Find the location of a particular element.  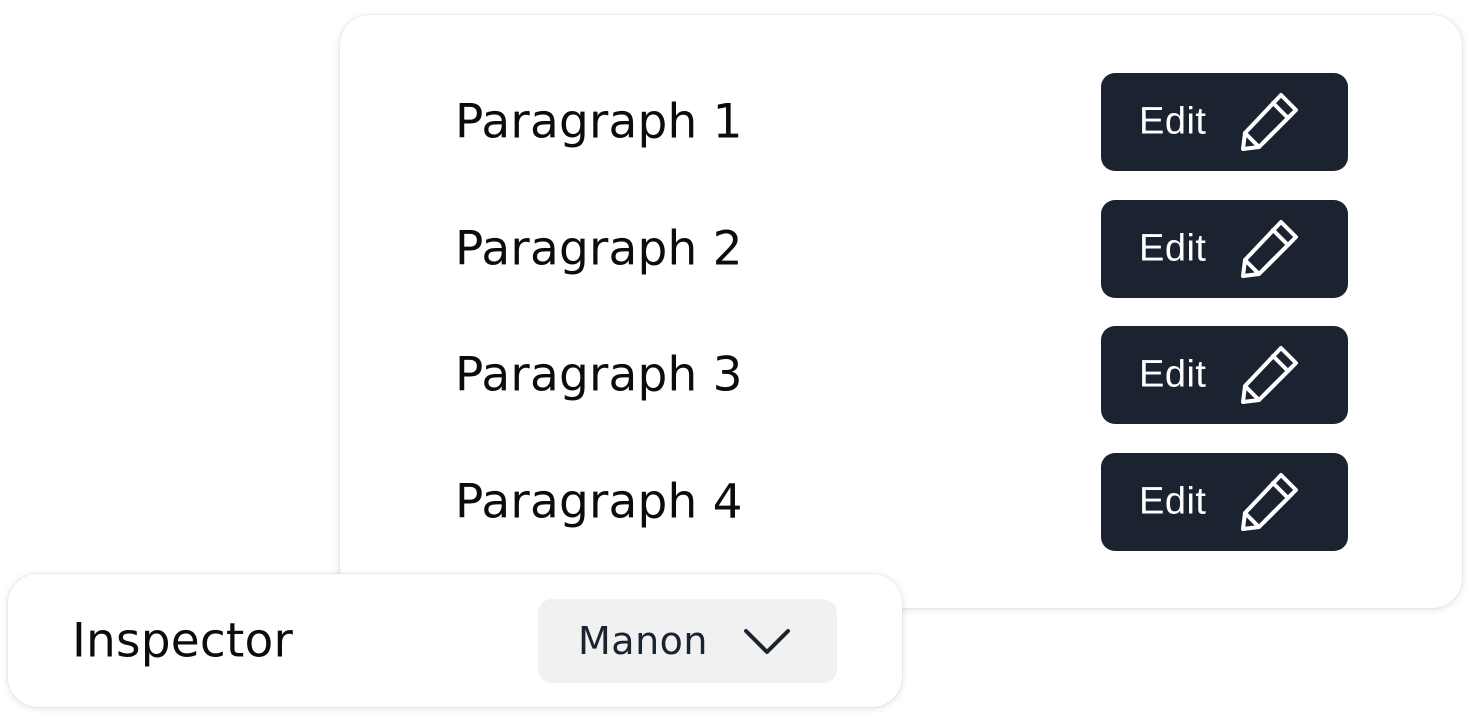

edit-paragraph-3-button: Edit is located at coordinates (1224, 375).